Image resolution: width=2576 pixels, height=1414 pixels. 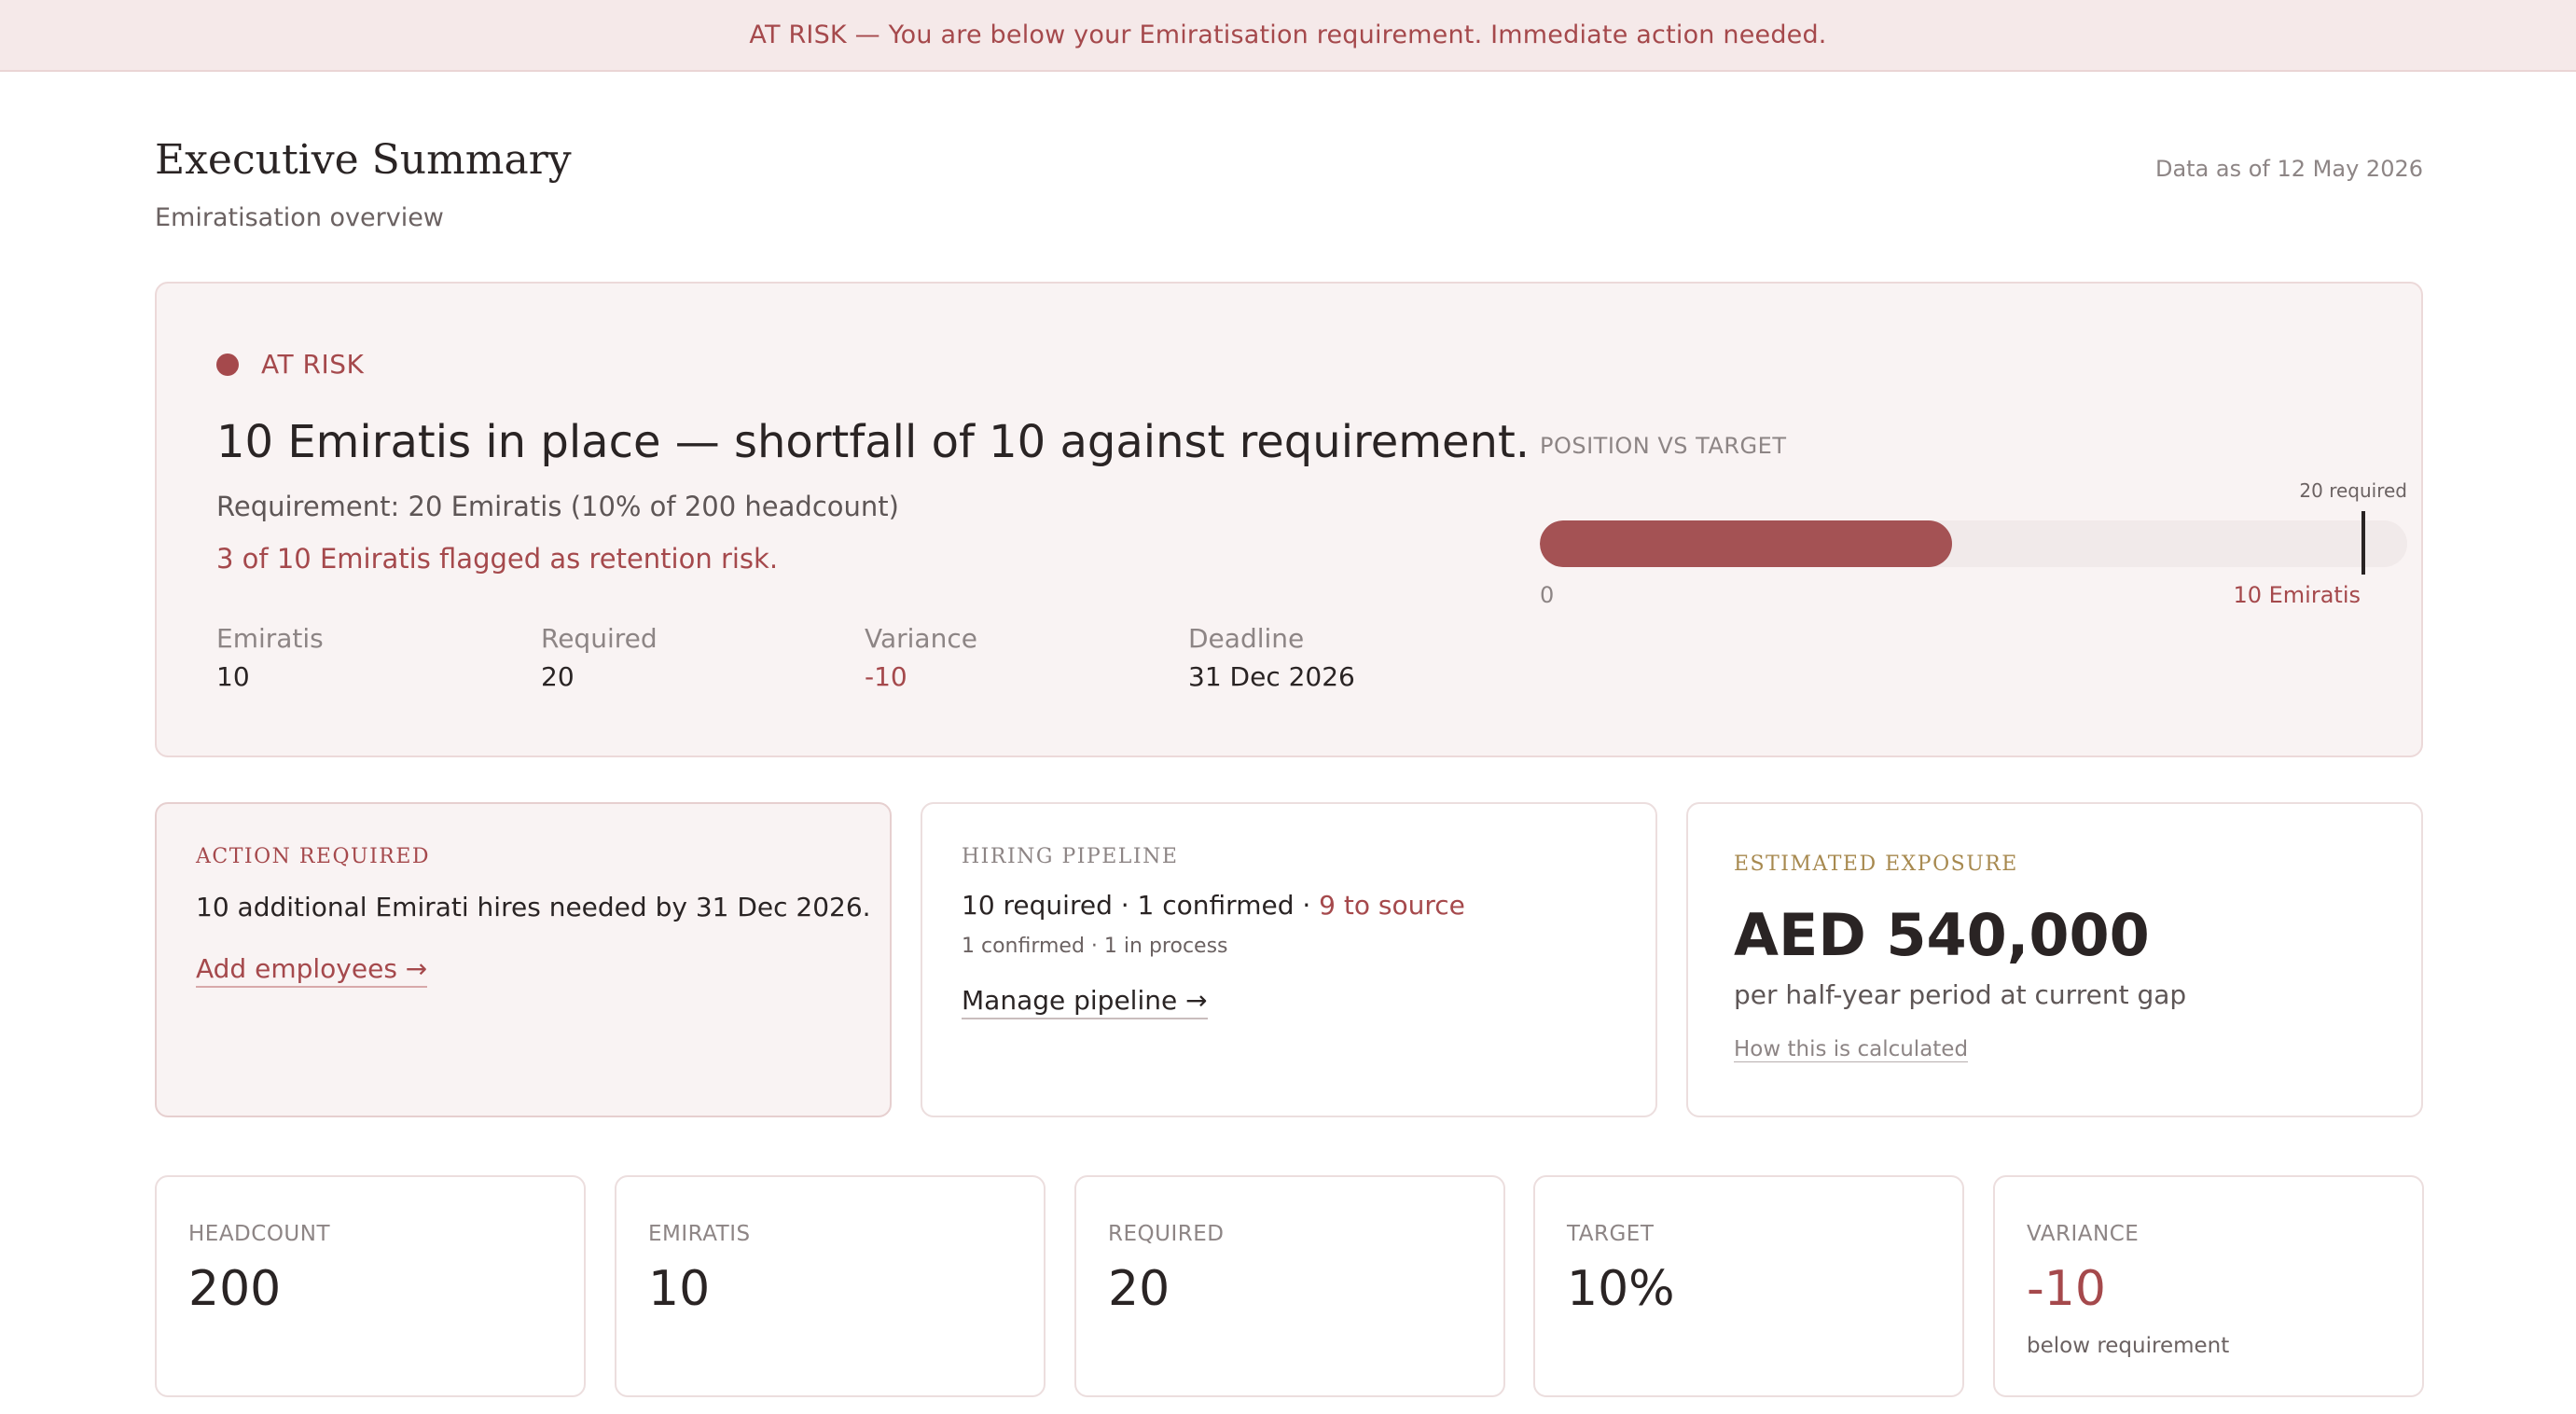 What do you see at coordinates (2363, 543) in the screenshot?
I see `required-marker` at bounding box center [2363, 543].